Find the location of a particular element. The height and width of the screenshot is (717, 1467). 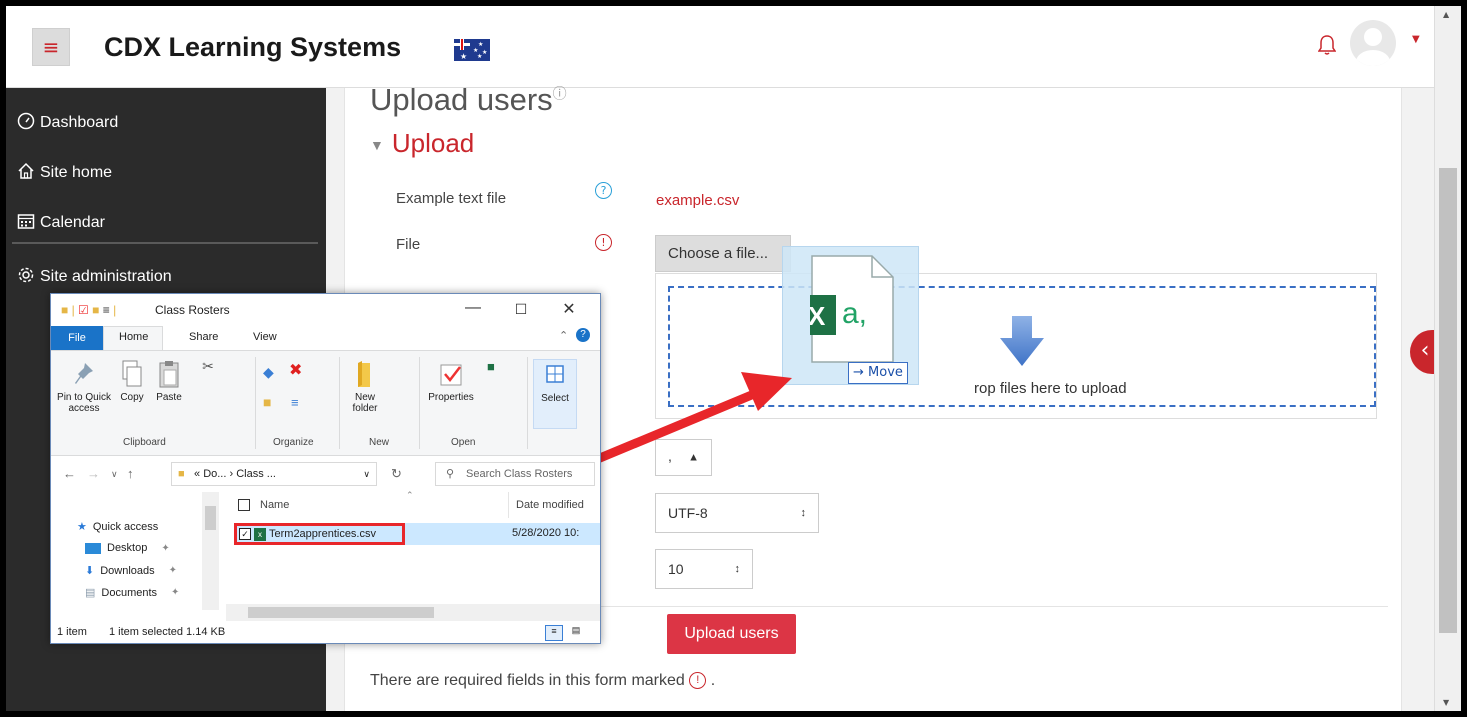

help-icon: ⓘ is located at coordinates (560, 94).